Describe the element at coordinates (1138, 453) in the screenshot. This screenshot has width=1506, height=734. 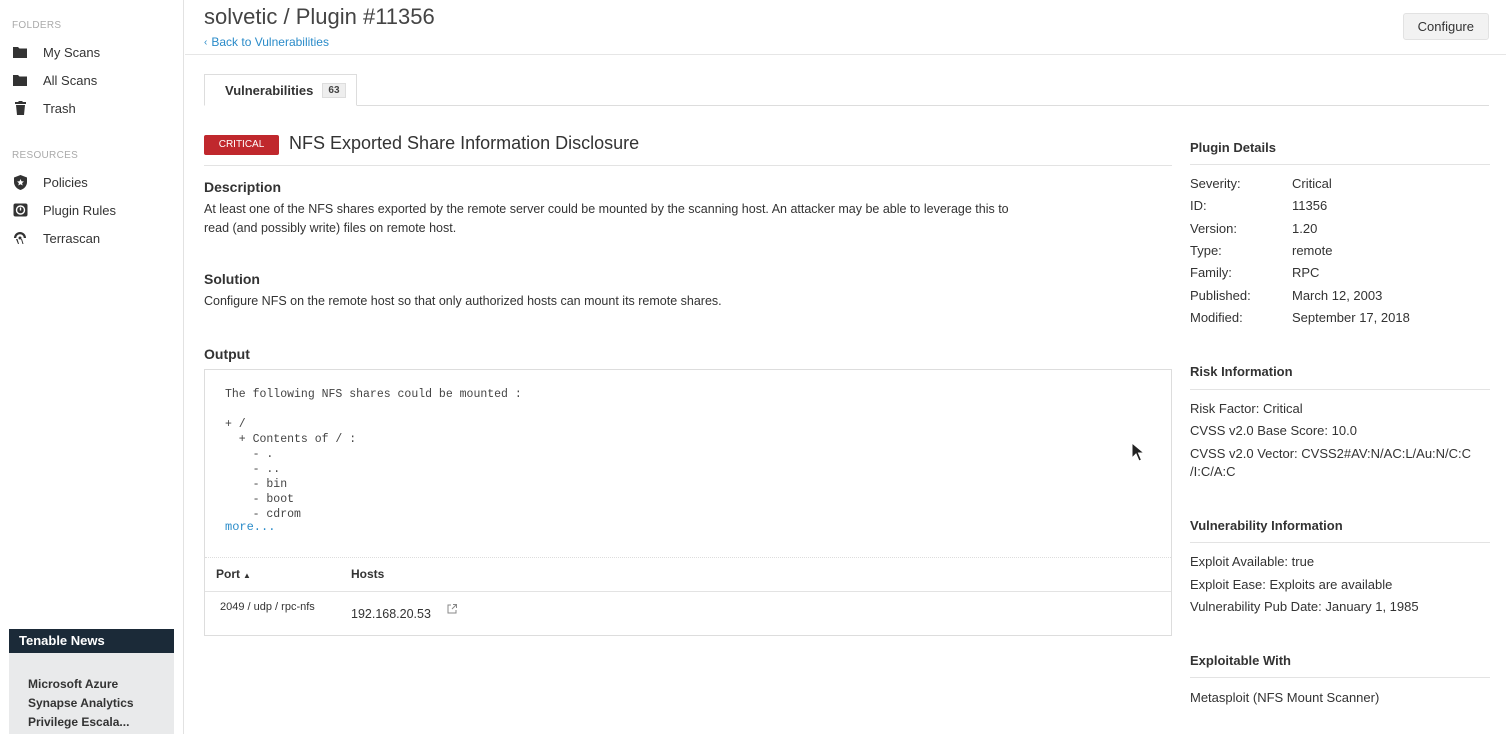
I see `mouse-cursor-icon` at that location.